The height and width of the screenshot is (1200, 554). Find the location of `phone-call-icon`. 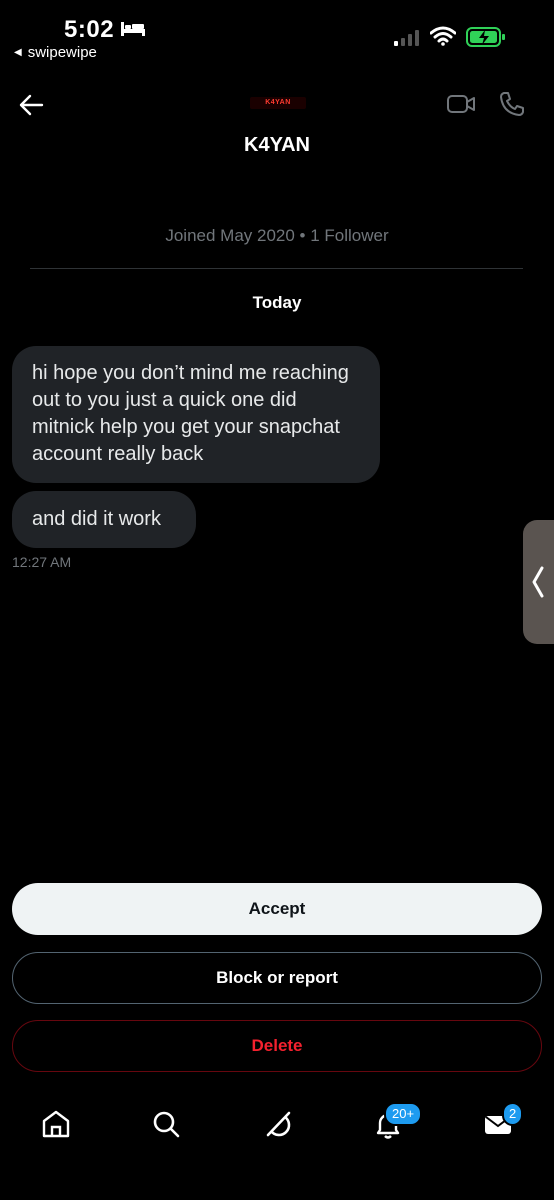

phone-call-icon is located at coordinates (512, 104).